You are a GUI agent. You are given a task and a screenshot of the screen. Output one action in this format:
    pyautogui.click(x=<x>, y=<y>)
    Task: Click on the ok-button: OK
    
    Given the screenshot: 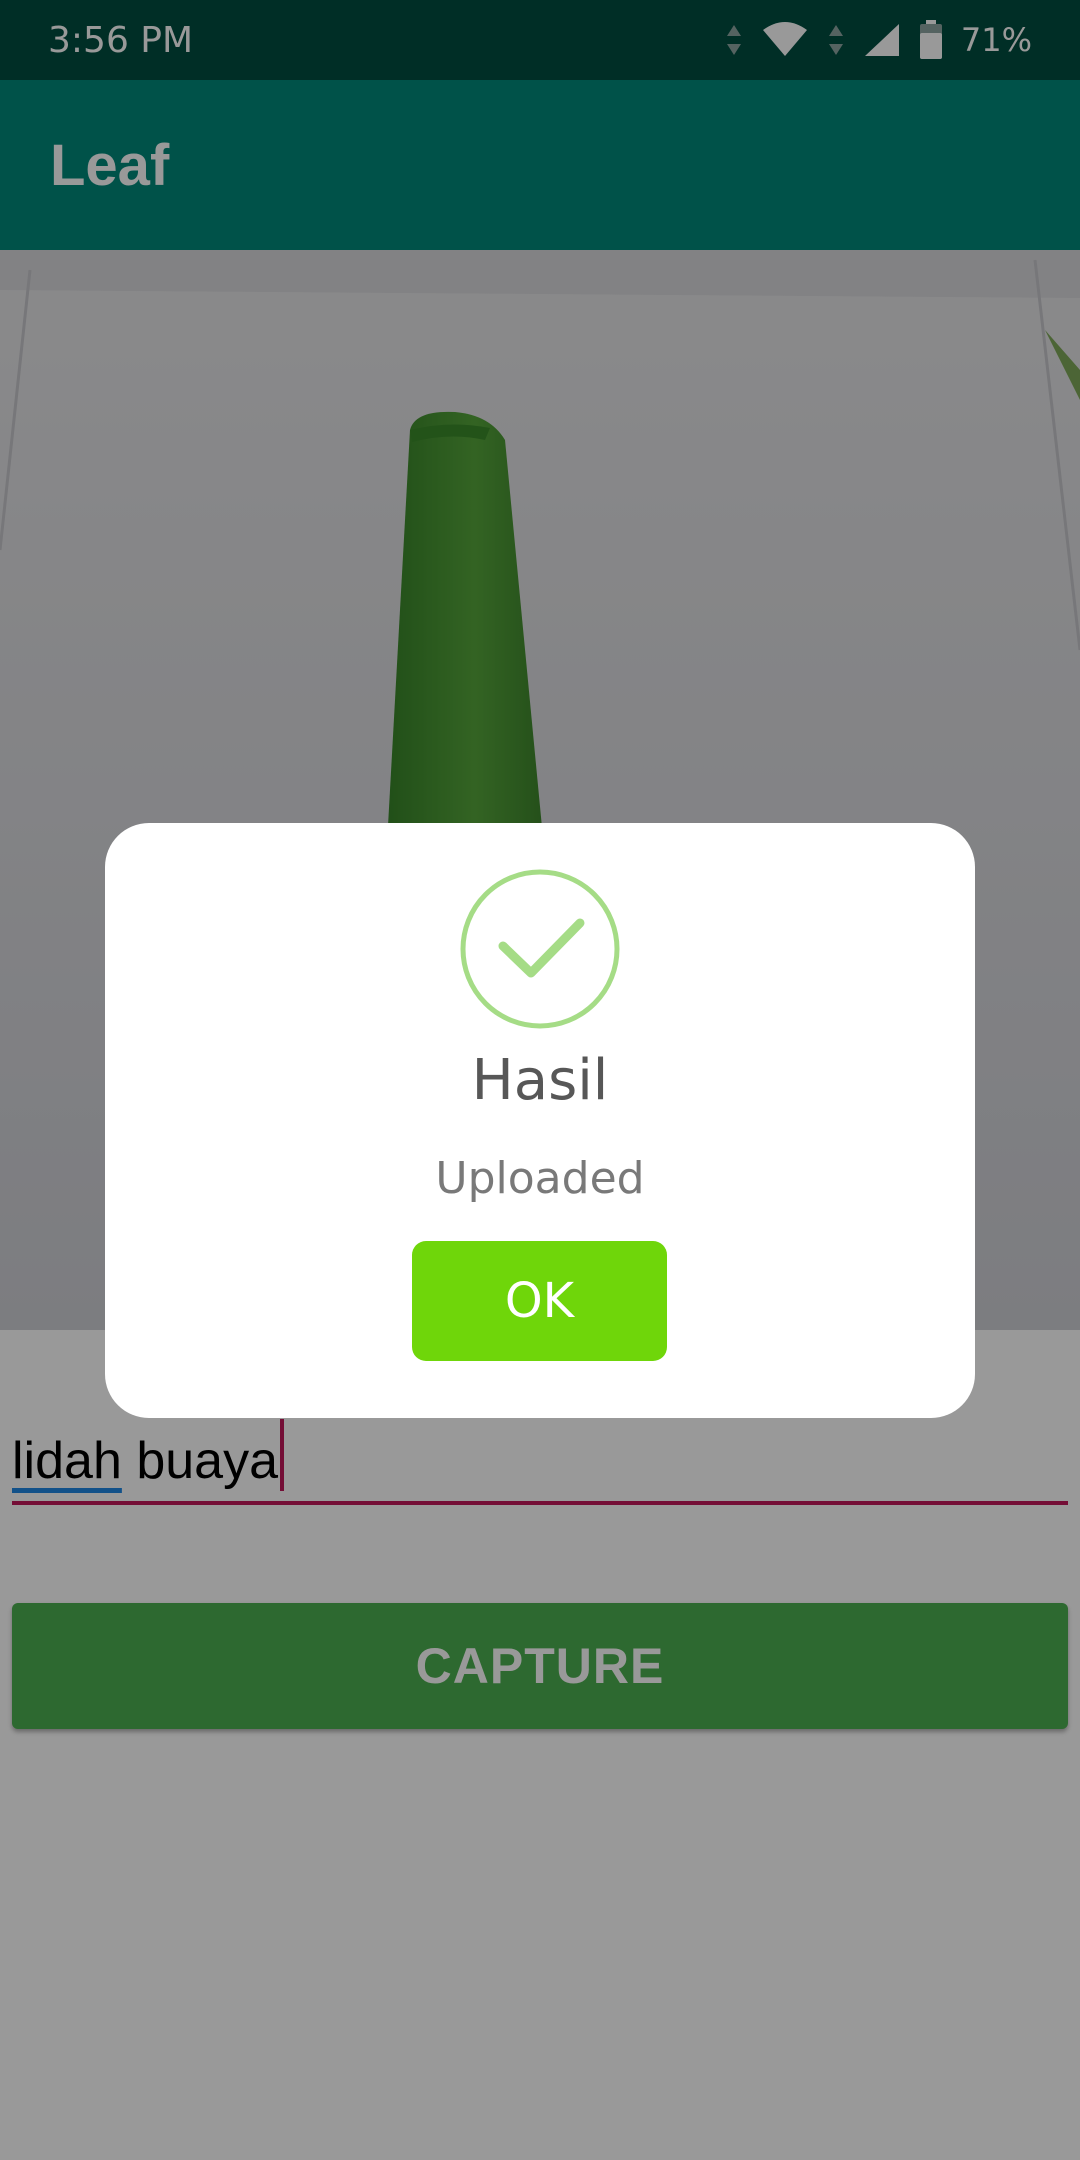 What is the action you would take?
    pyautogui.click(x=539, y=1301)
    